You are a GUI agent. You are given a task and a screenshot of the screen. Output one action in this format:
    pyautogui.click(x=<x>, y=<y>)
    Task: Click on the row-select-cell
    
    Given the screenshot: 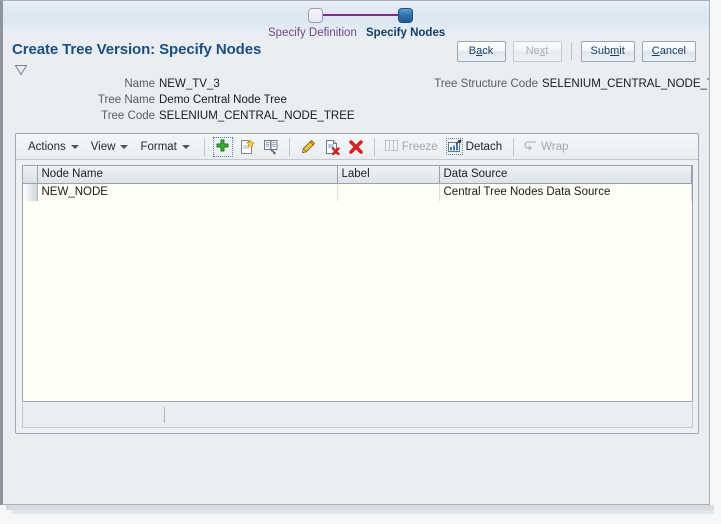 What is the action you would take?
    pyautogui.click(x=30, y=192)
    